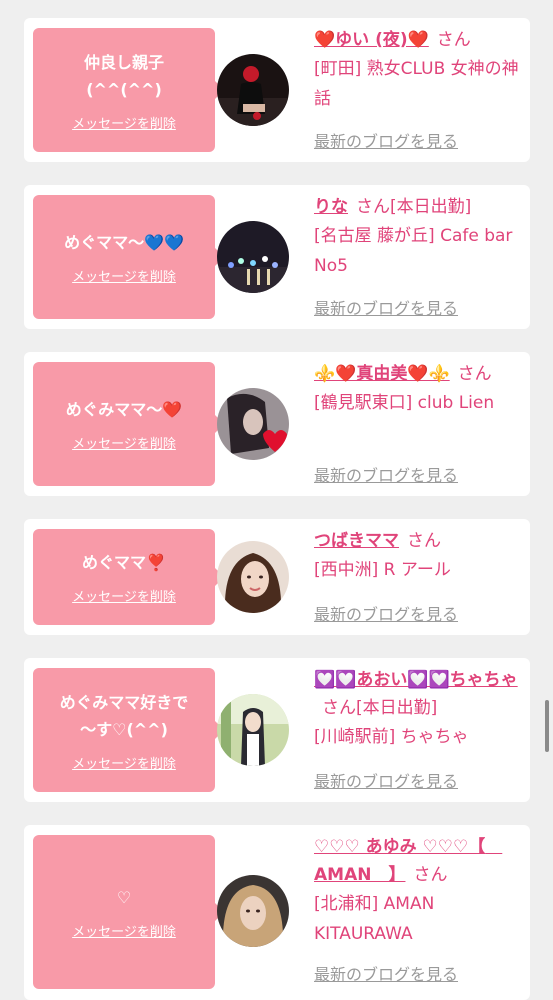  Describe the element at coordinates (547, 726) in the screenshot. I see `scrollbar-thumb` at that location.